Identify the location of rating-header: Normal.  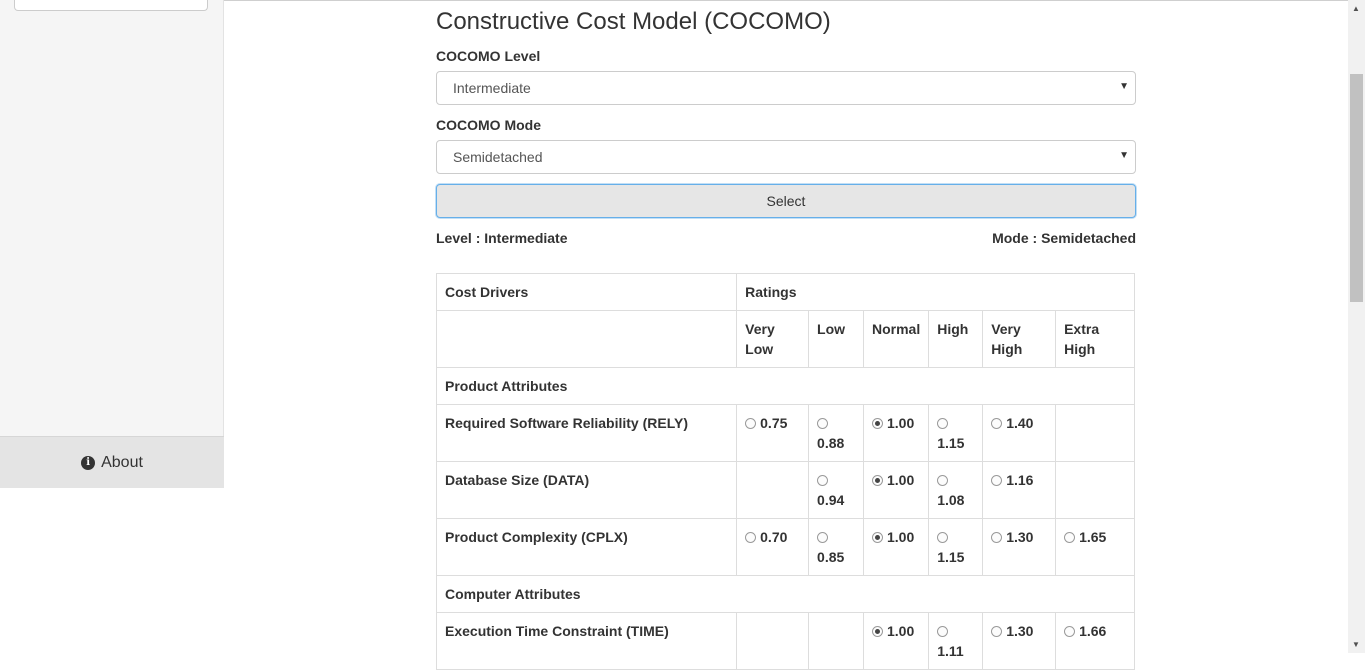
(896, 339).